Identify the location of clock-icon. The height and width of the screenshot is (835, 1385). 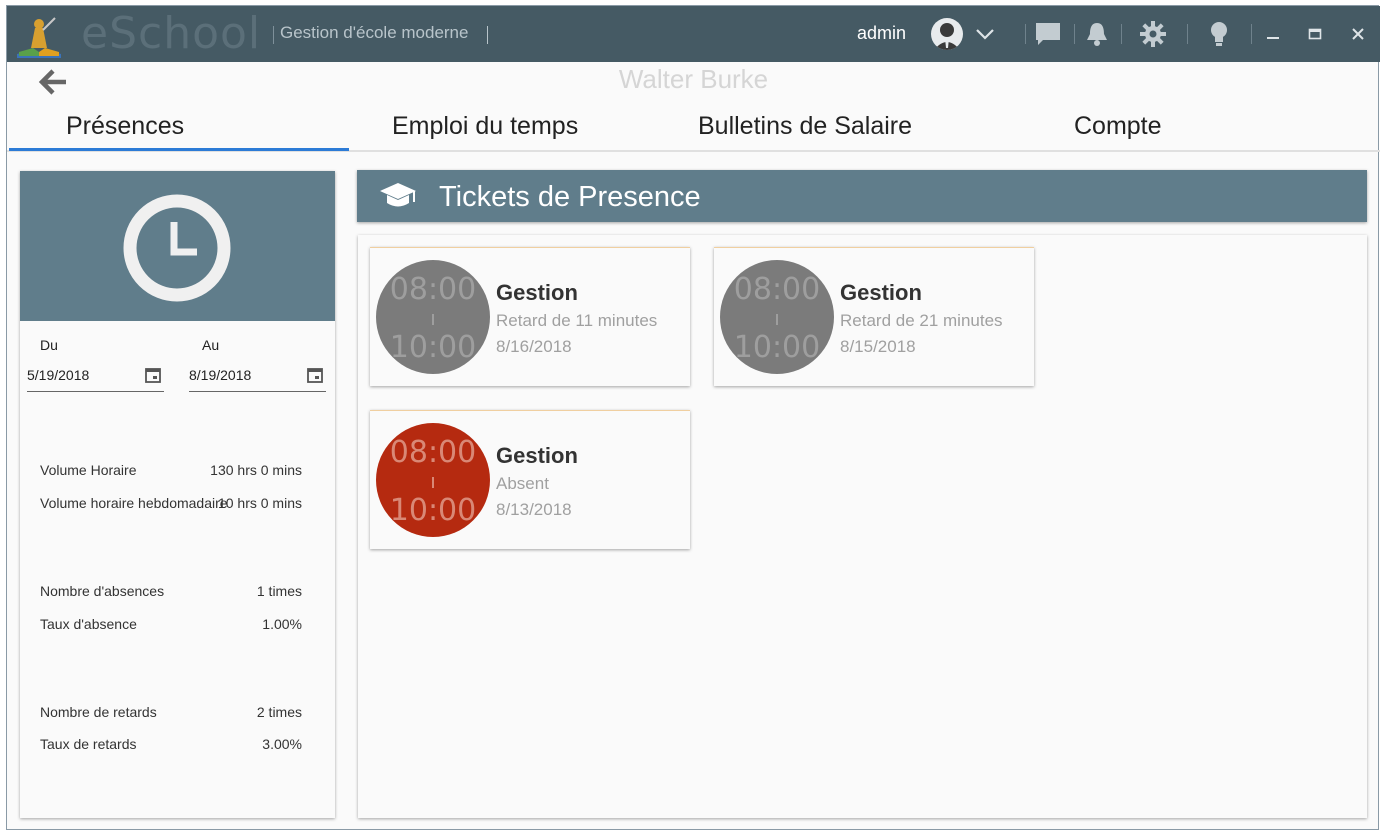
(177, 248).